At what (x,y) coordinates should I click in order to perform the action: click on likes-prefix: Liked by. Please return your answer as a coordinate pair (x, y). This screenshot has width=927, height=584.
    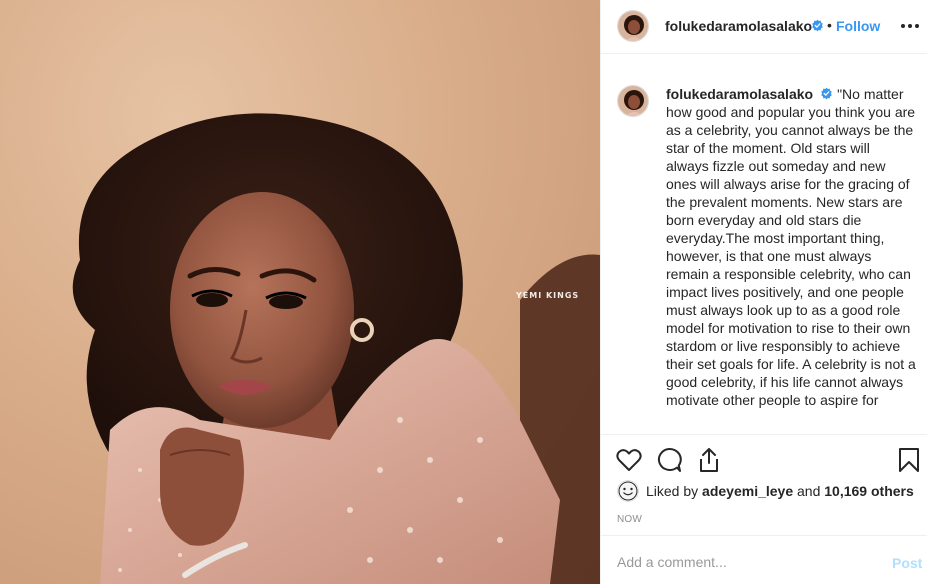
    Looking at the image, I should click on (672, 491).